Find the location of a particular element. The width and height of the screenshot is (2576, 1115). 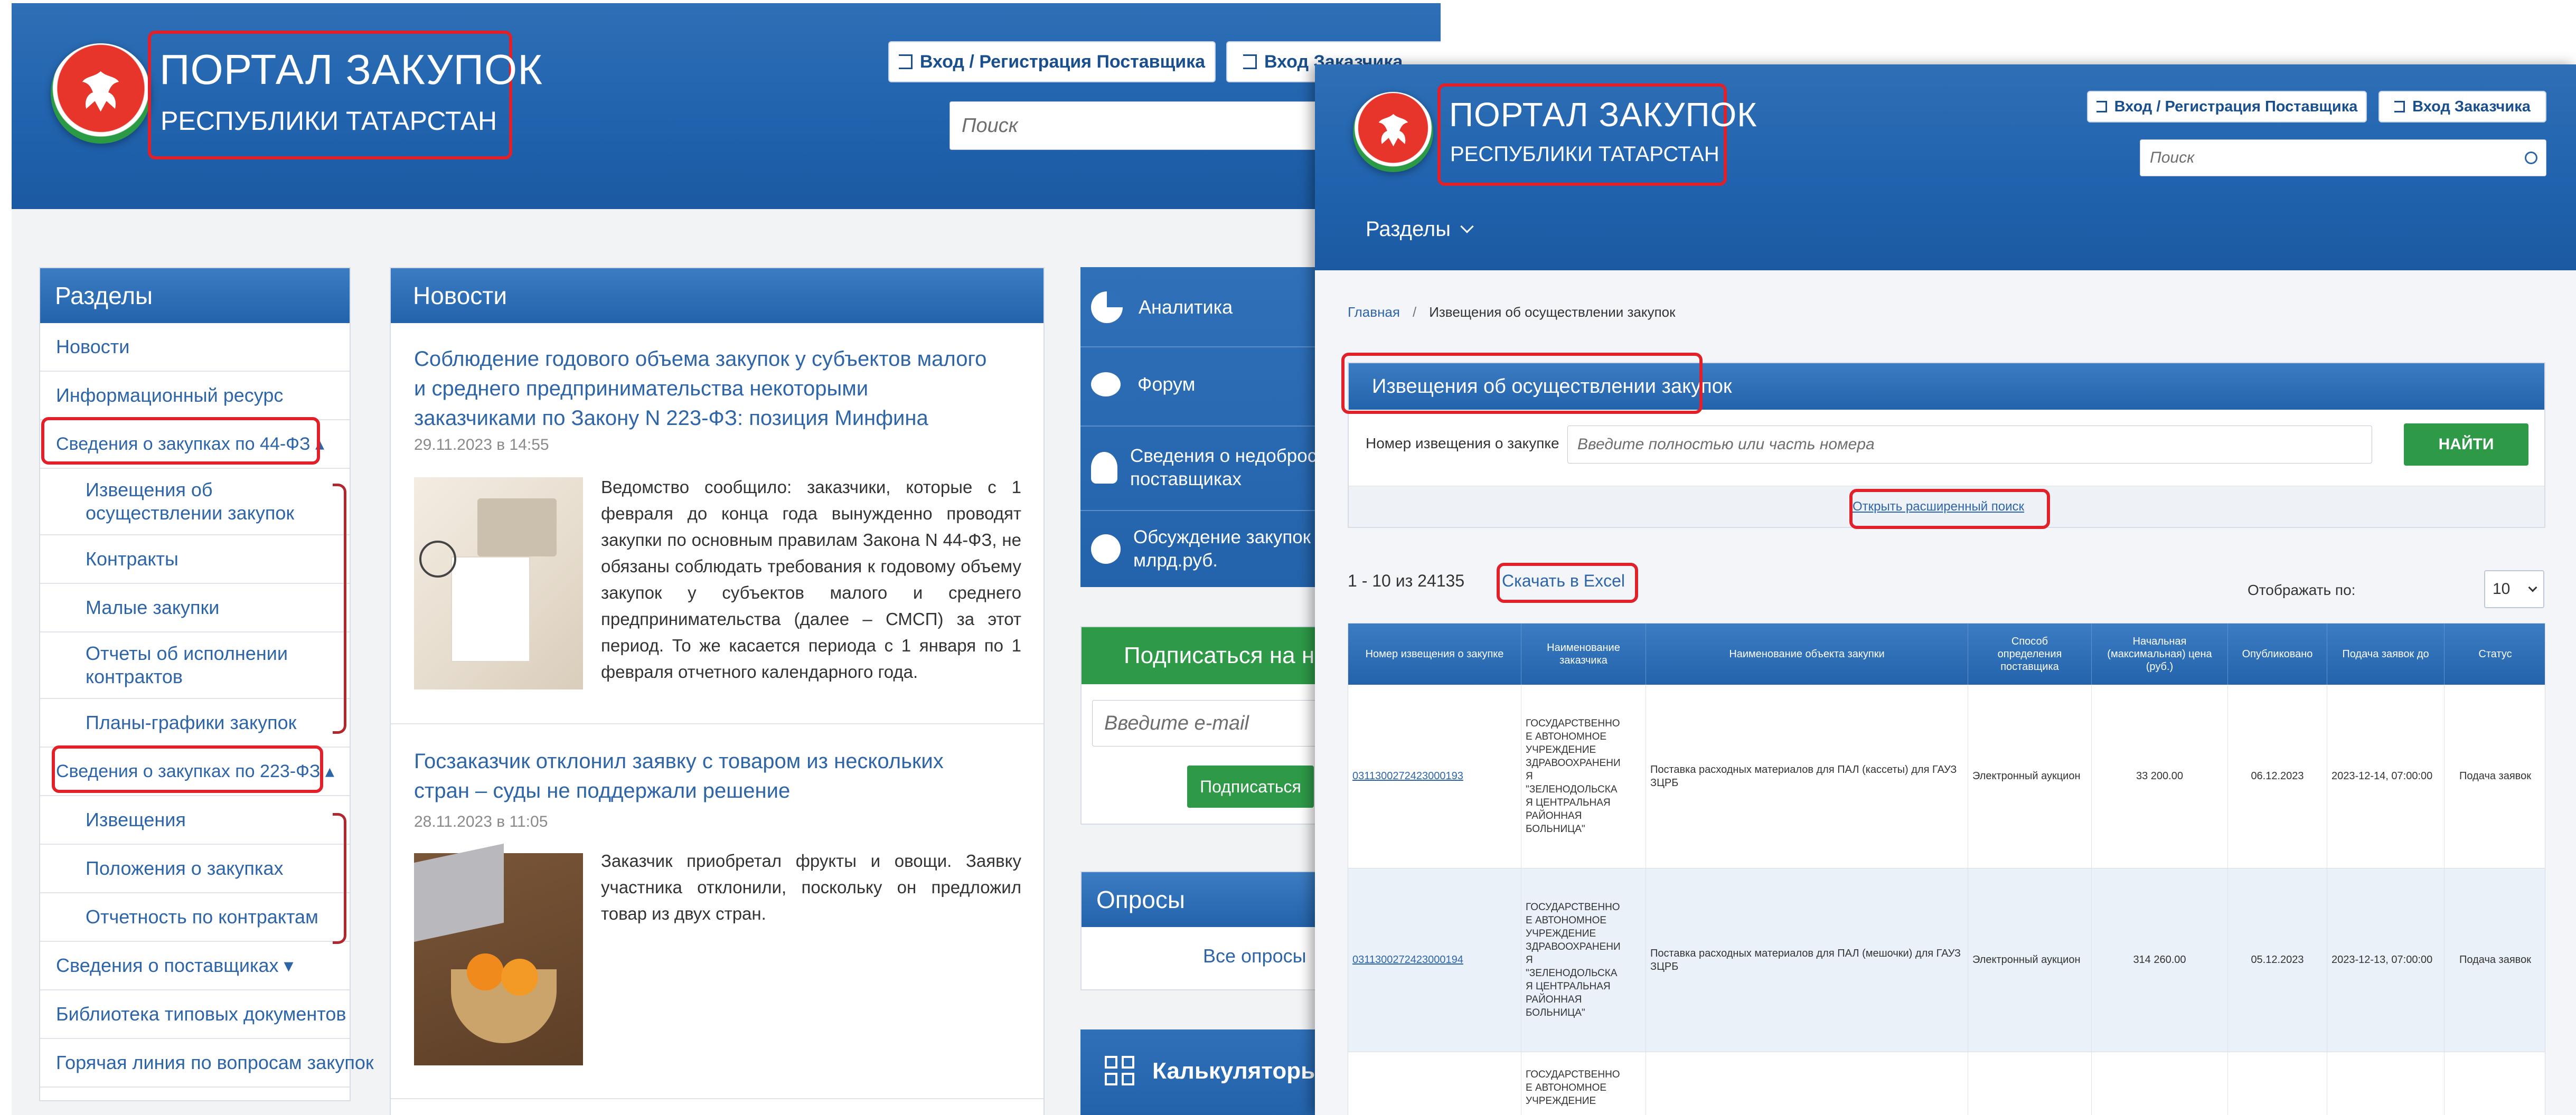

customer-cell: ГОСУДАРСТВЕННО Е АВТОНОМНОЕ УЧРЕЖДЕНИЕ is located at coordinates (1583, 1083).